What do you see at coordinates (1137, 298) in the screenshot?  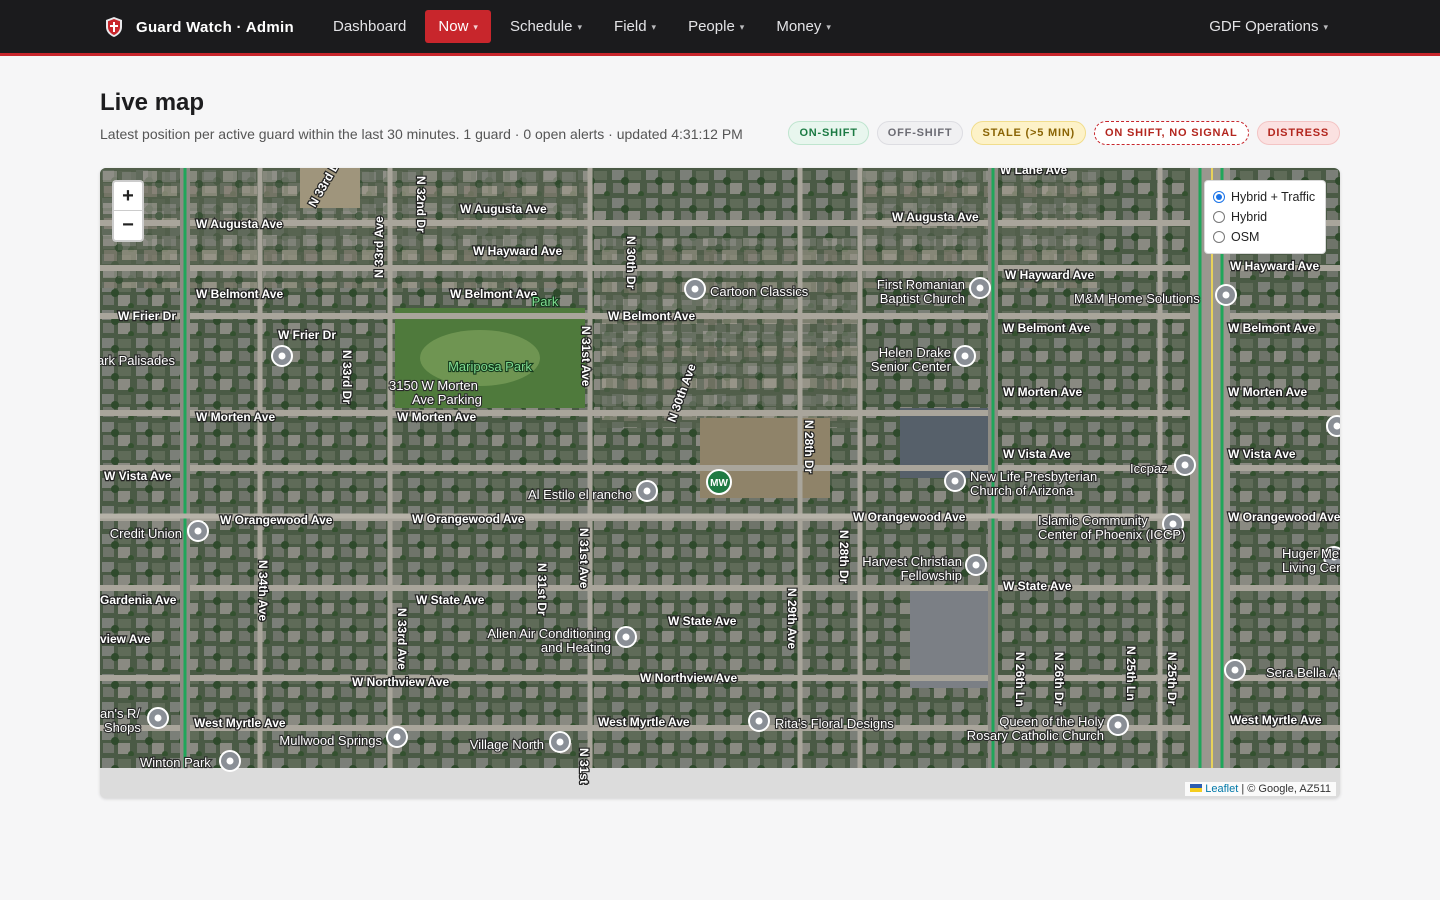 I see `poi-label: M&M Home Solutions` at bounding box center [1137, 298].